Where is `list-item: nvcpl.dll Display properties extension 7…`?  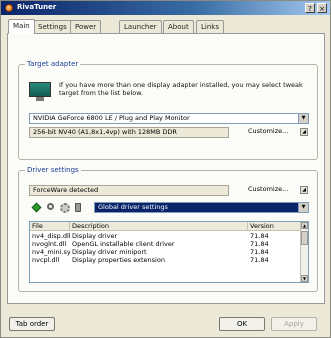 list-item: nvcpl.dll Display properties extension 7… is located at coordinates (169, 260).